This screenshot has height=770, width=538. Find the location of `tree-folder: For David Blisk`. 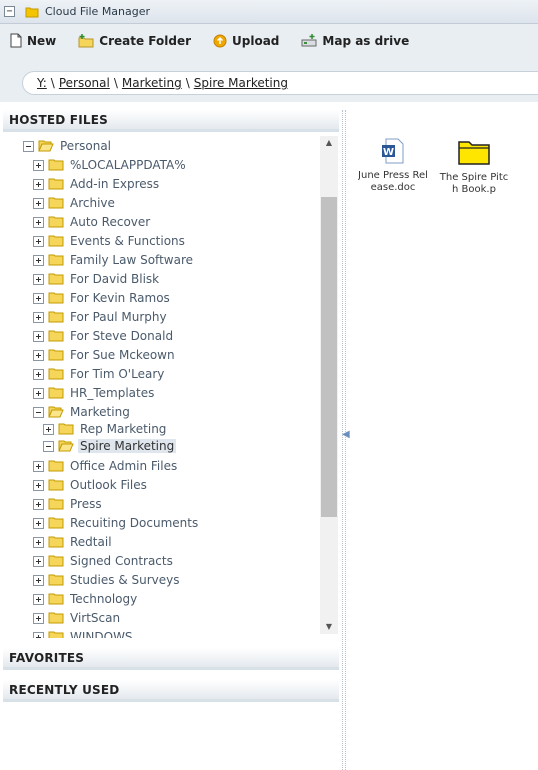

tree-folder: For David Blisk is located at coordinates (96, 279).